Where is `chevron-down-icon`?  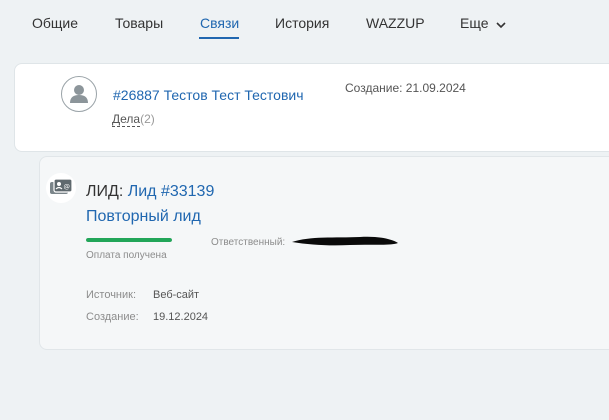
chevron-down-icon is located at coordinates (501, 24).